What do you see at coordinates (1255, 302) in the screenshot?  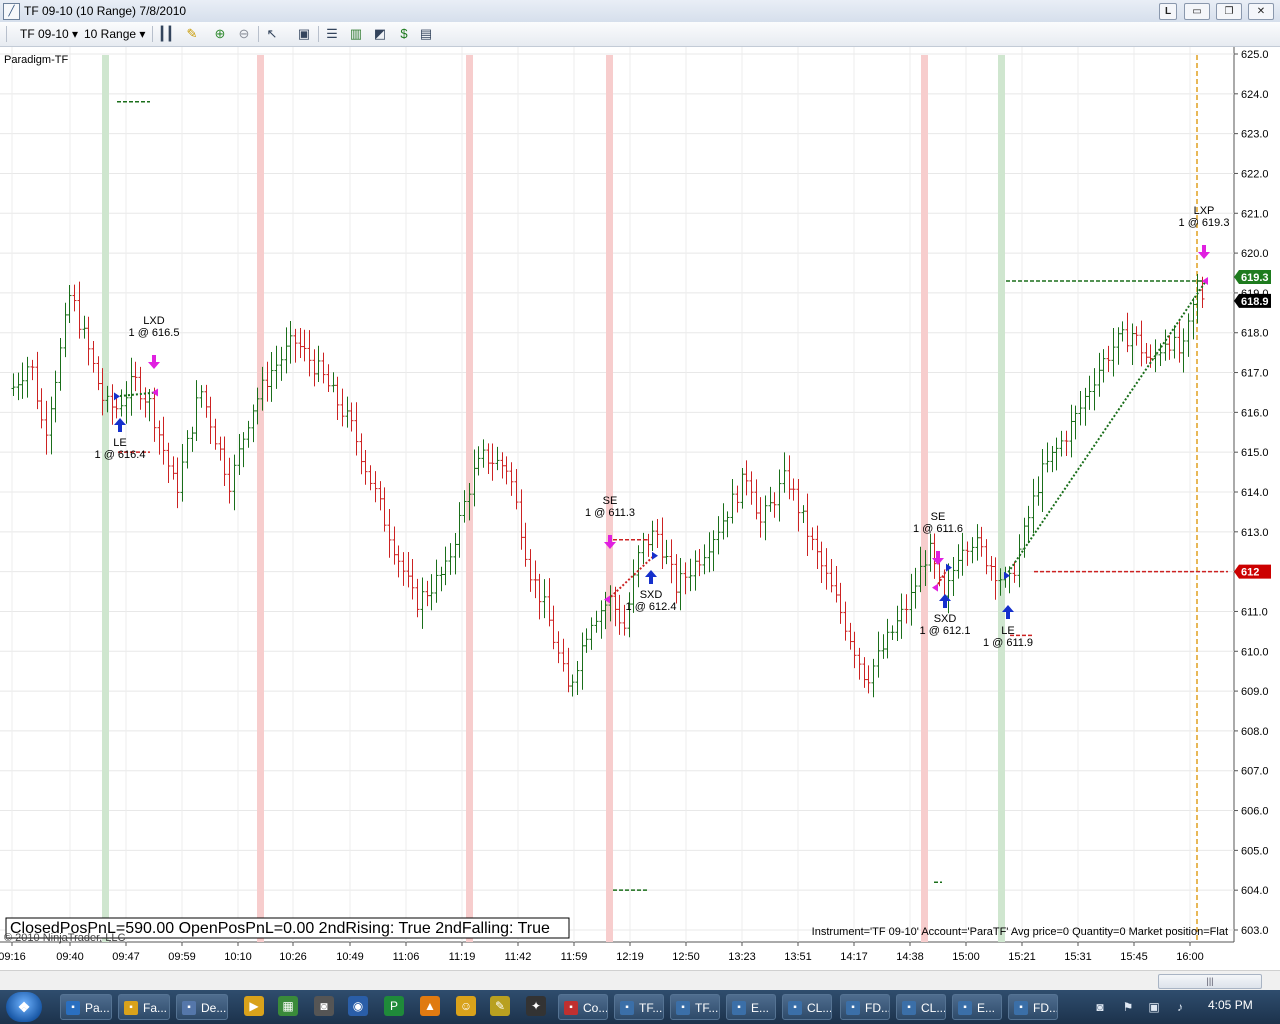 I see `price-marker-label: 618.9` at bounding box center [1255, 302].